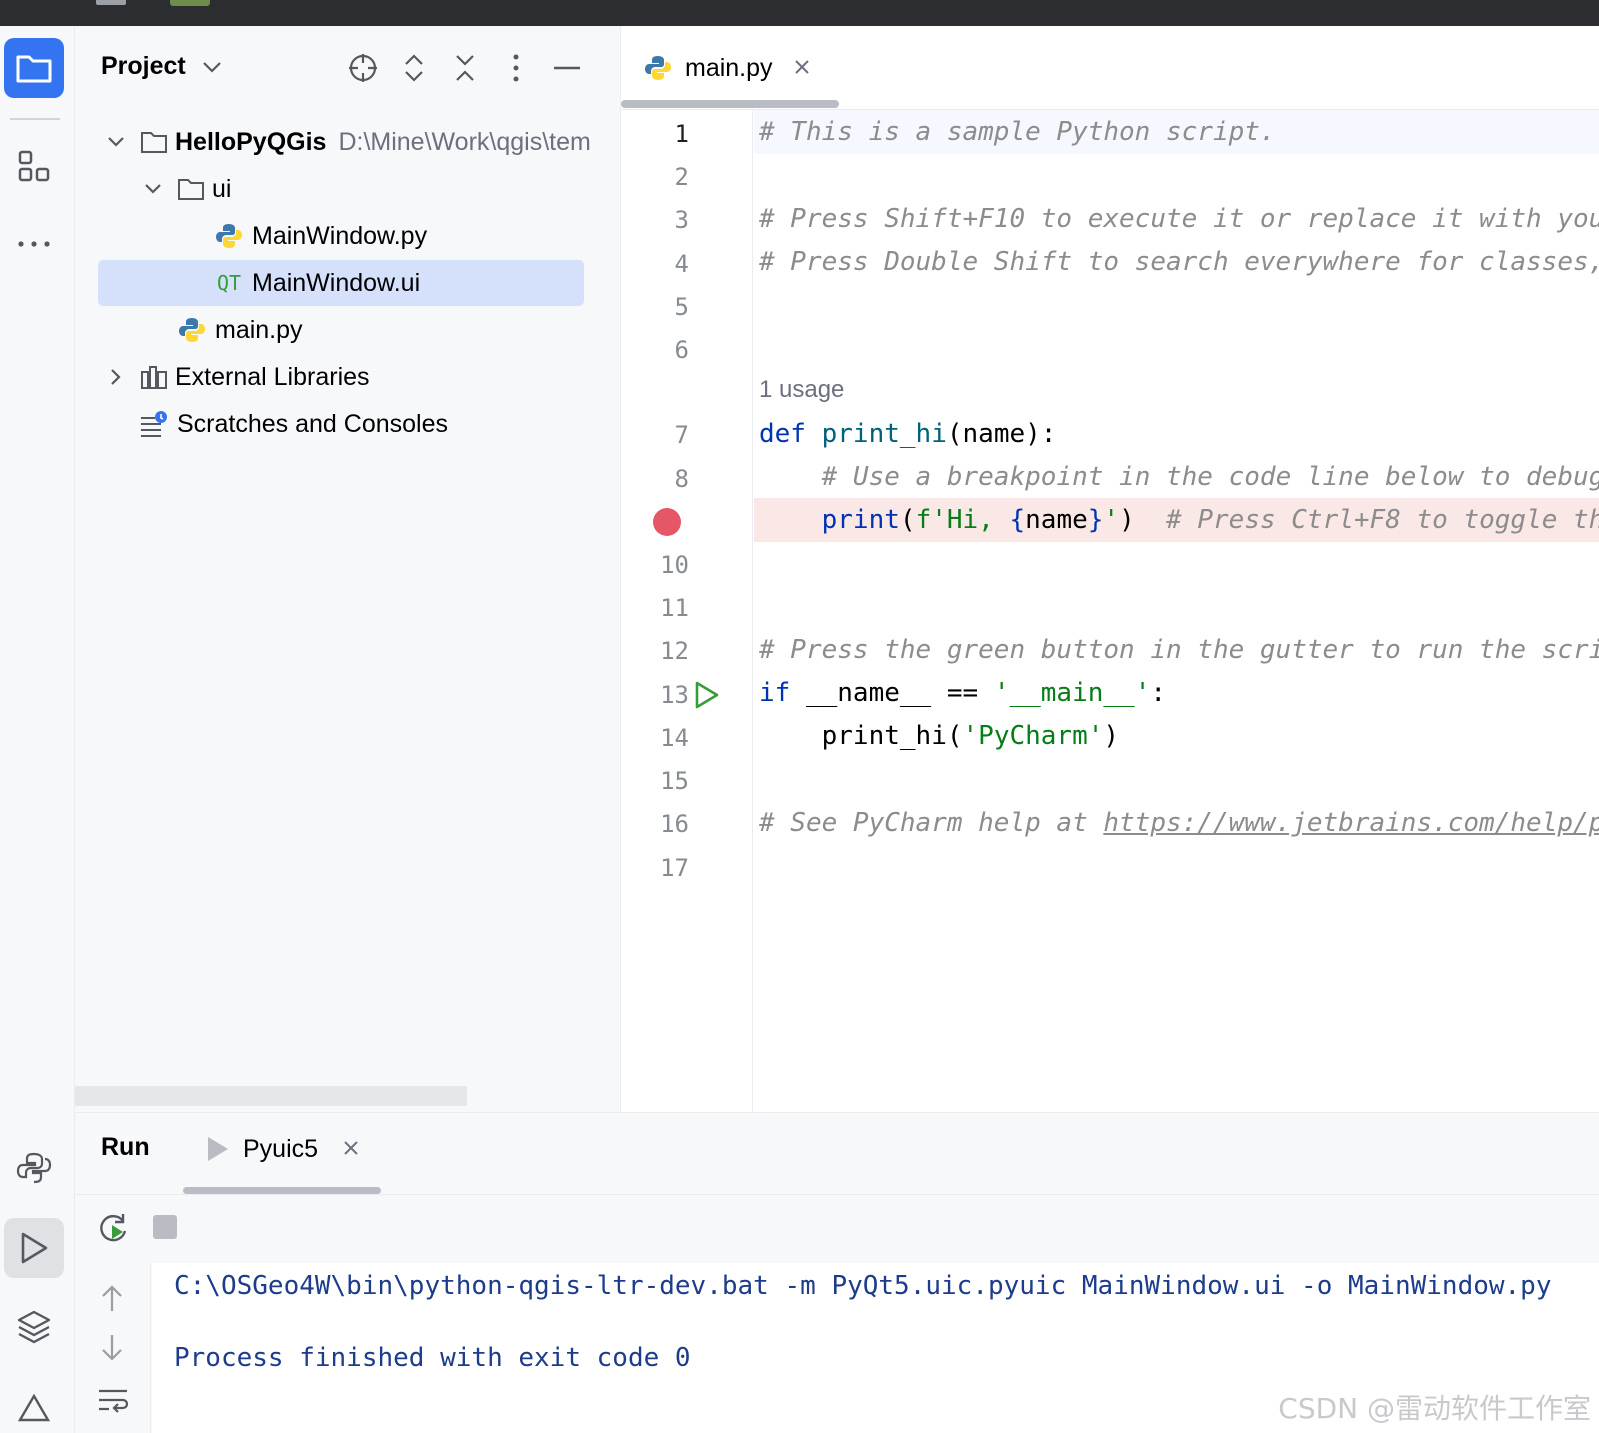 The width and height of the screenshot is (1599, 1433). What do you see at coordinates (165, 1227) in the screenshot?
I see `stop-icon` at bounding box center [165, 1227].